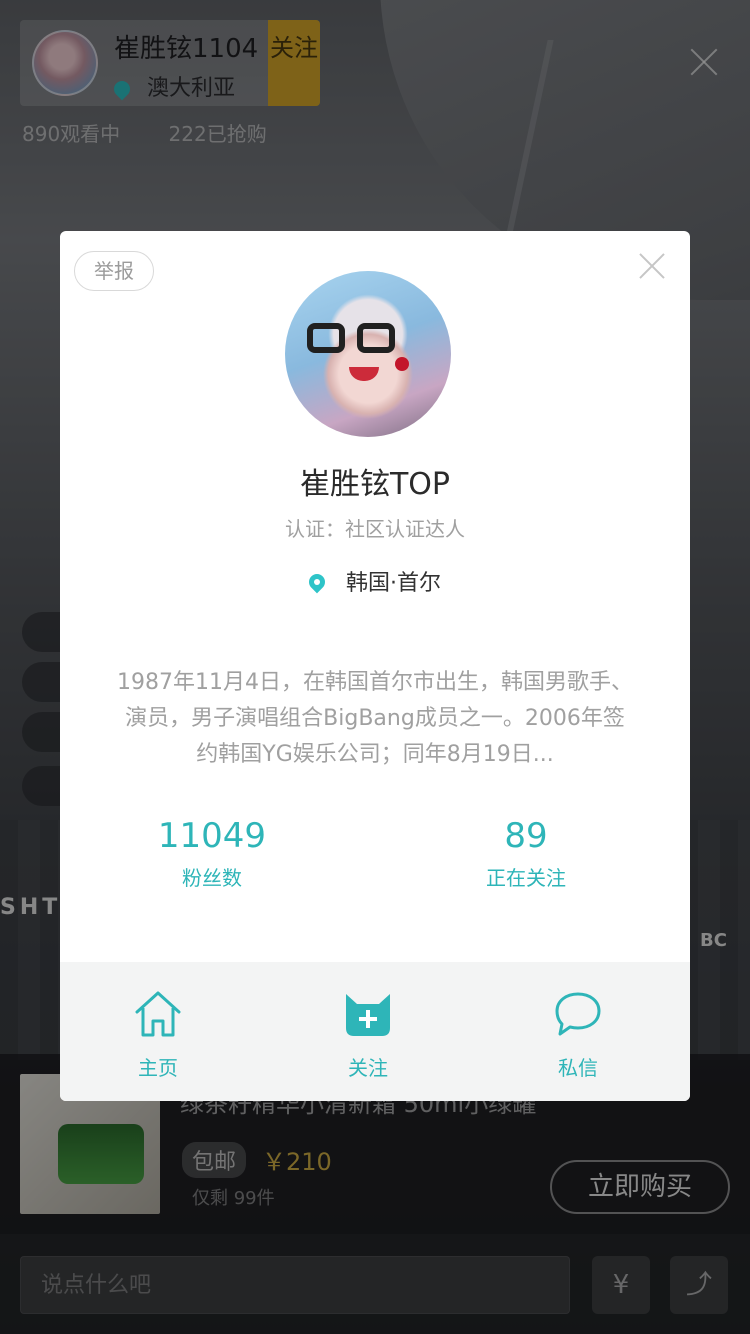 The width and height of the screenshot is (750, 1334). I want to click on following-label: 正在关注, so click(526, 878).